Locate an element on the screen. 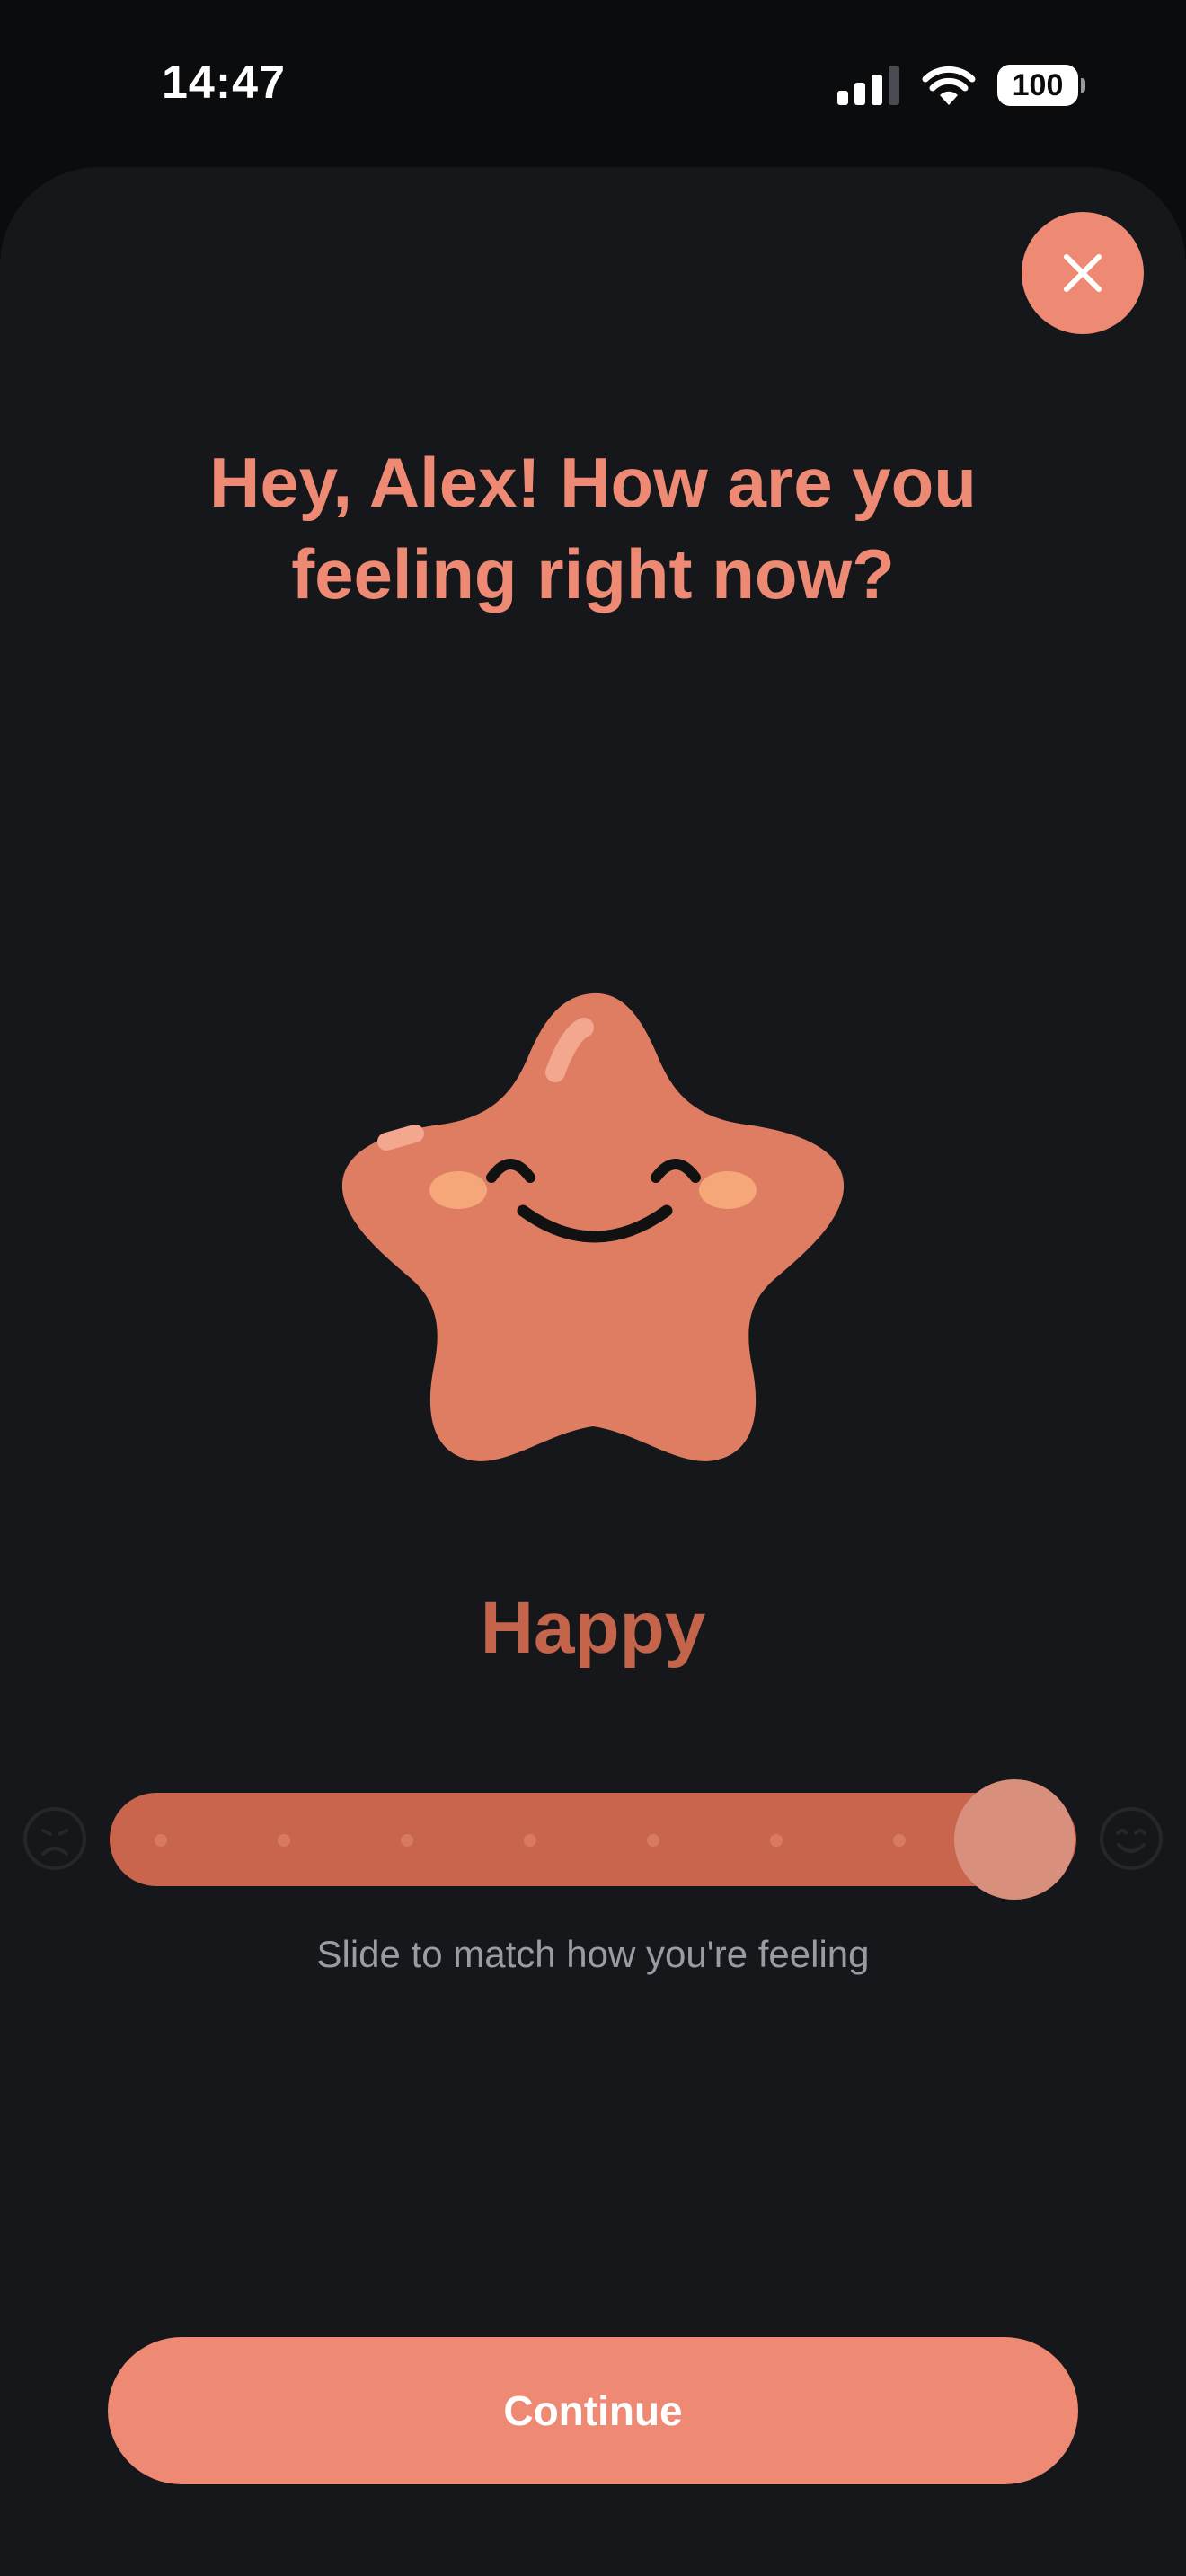 This screenshot has height=2576, width=1186. sad-face-icon is located at coordinates (54, 1838).